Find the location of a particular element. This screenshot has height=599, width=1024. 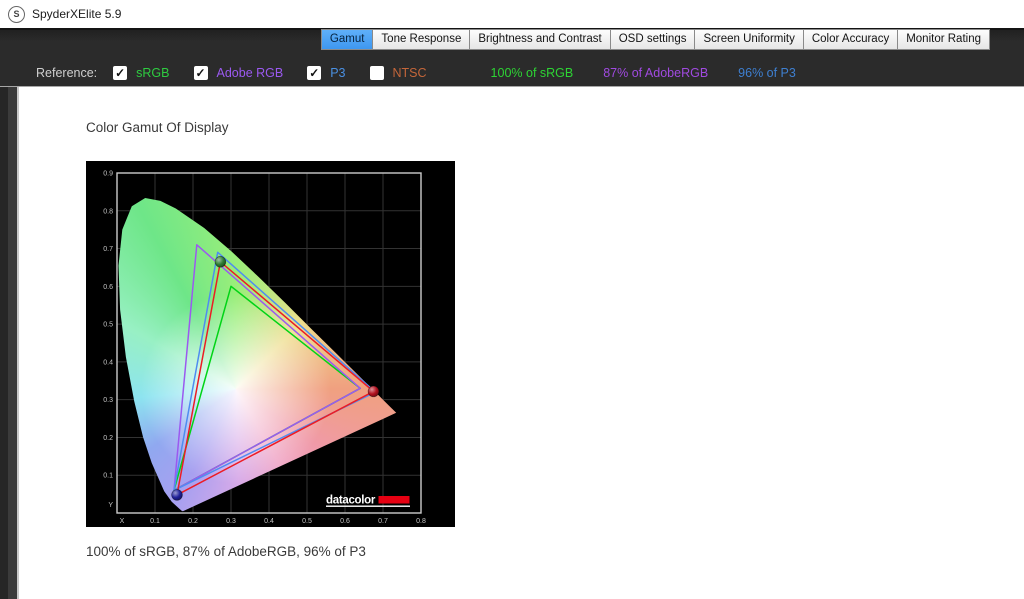

checkbox-p3: ✓ is located at coordinates (314, 73).